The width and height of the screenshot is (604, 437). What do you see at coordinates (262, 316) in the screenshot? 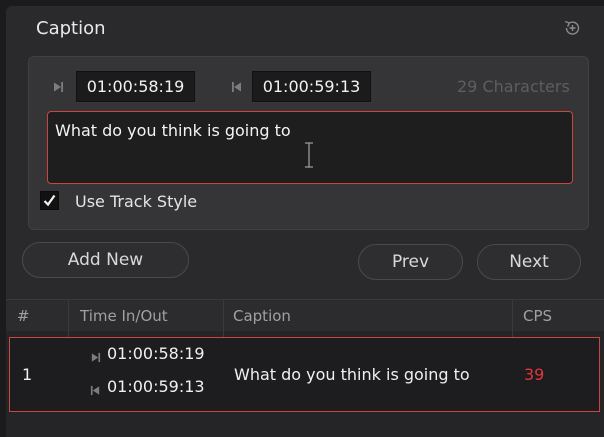
I see `column-header-caption: Caption` at bounding box center [262, 316].